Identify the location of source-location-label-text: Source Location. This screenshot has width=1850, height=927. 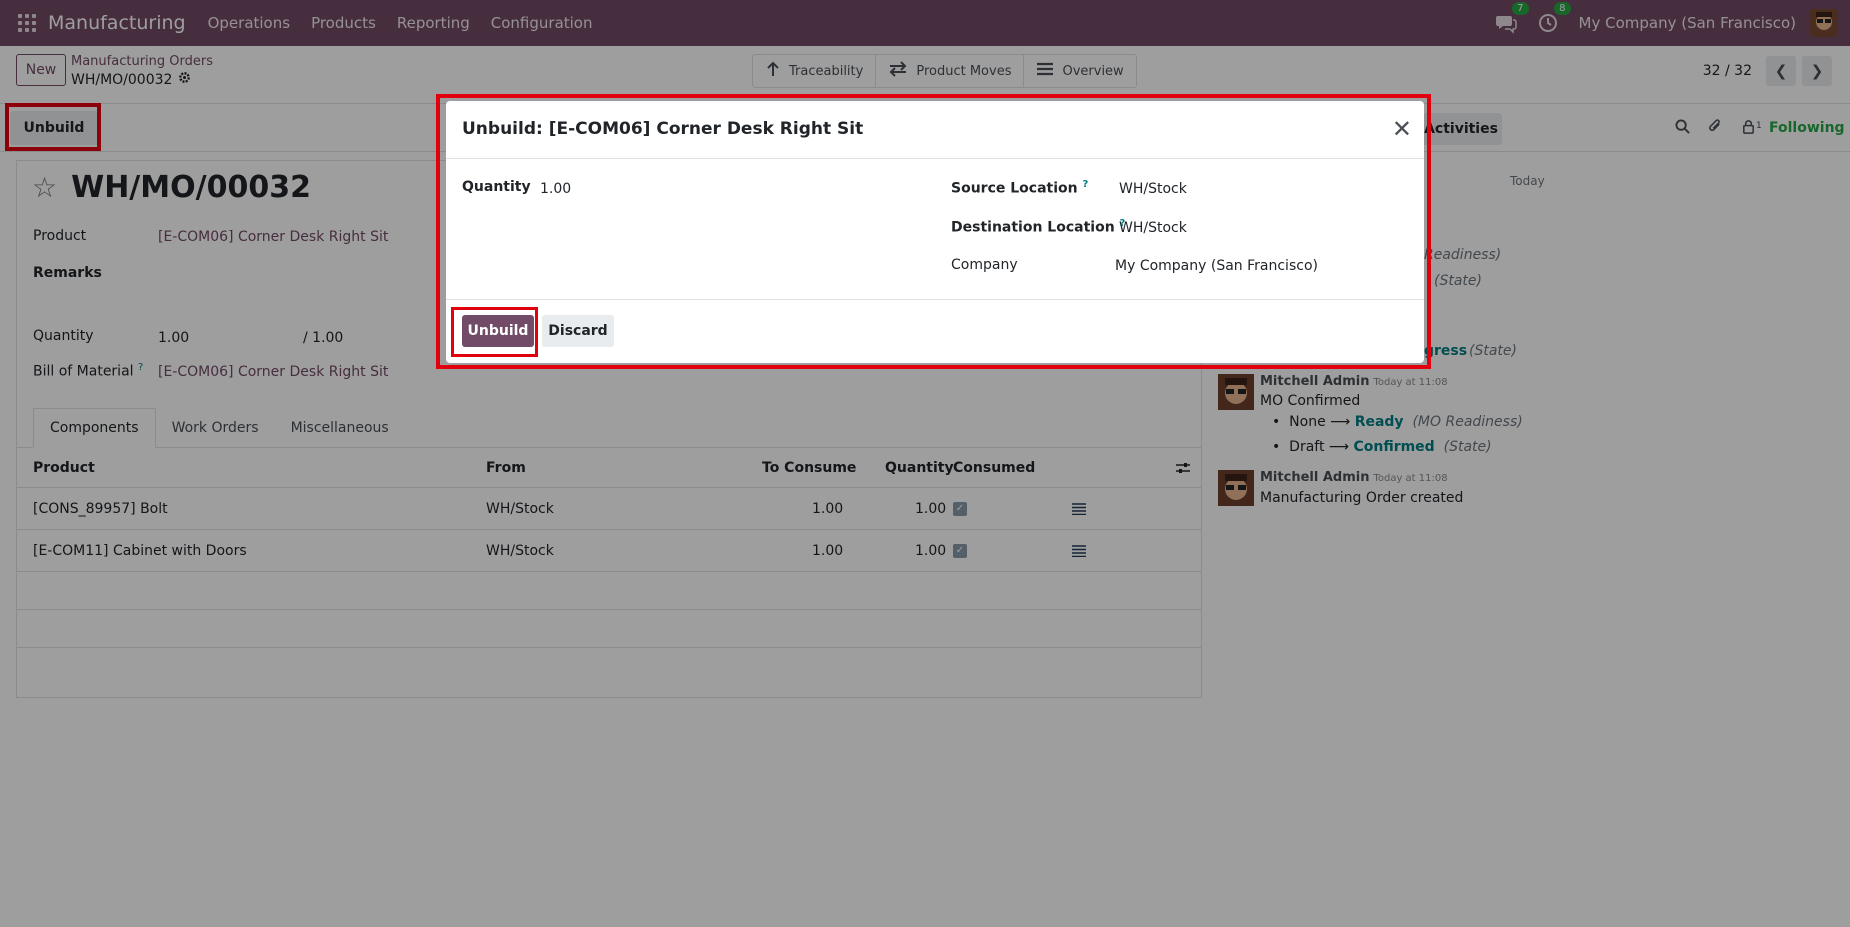
(1014, 188).